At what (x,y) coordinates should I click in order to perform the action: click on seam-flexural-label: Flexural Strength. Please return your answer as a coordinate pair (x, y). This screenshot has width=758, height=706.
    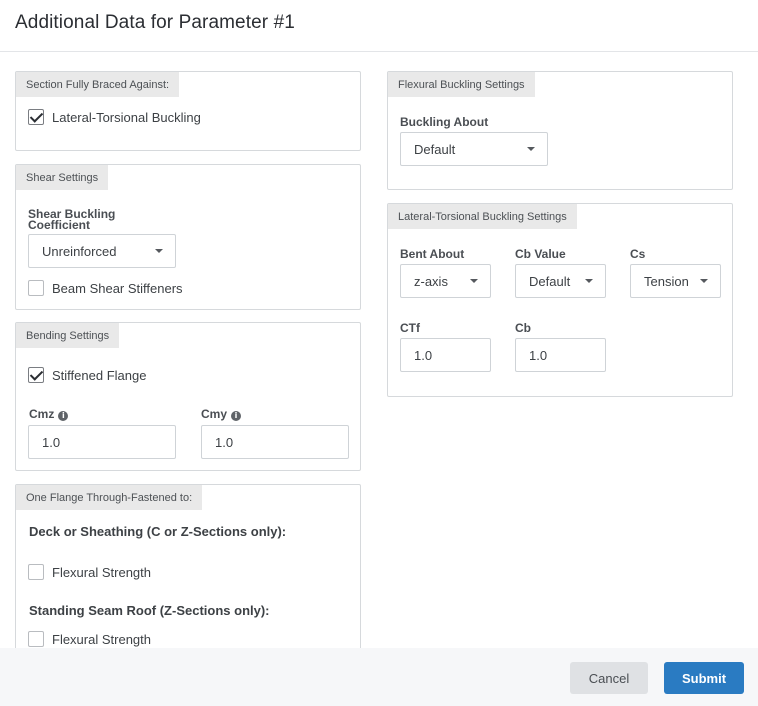
    Looking at the image, I should click on (101, 639).